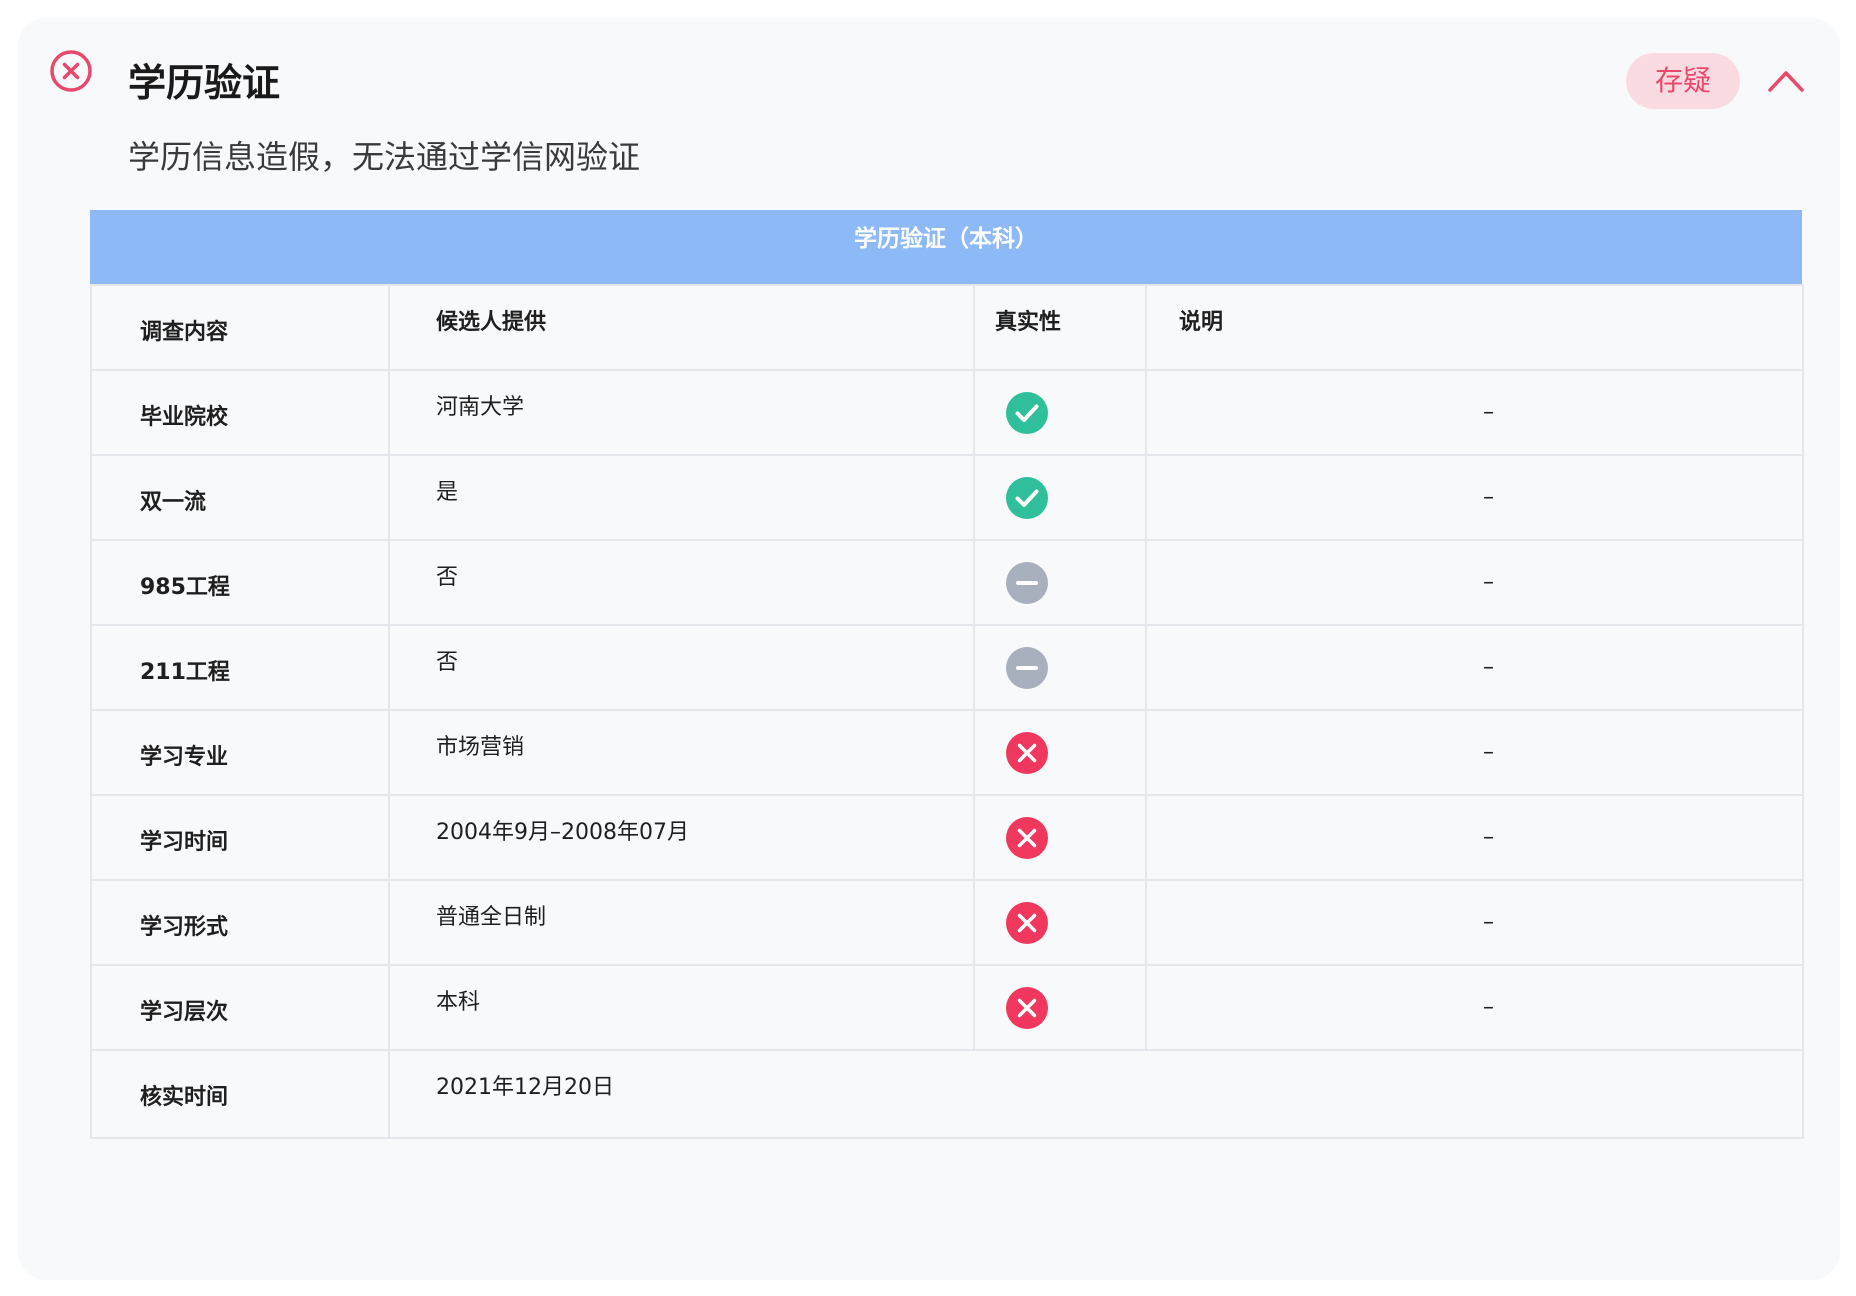 The height and width of the screenshot is (1296, 1856). I want to click on chevron-up-icon, so click(1786, 80).